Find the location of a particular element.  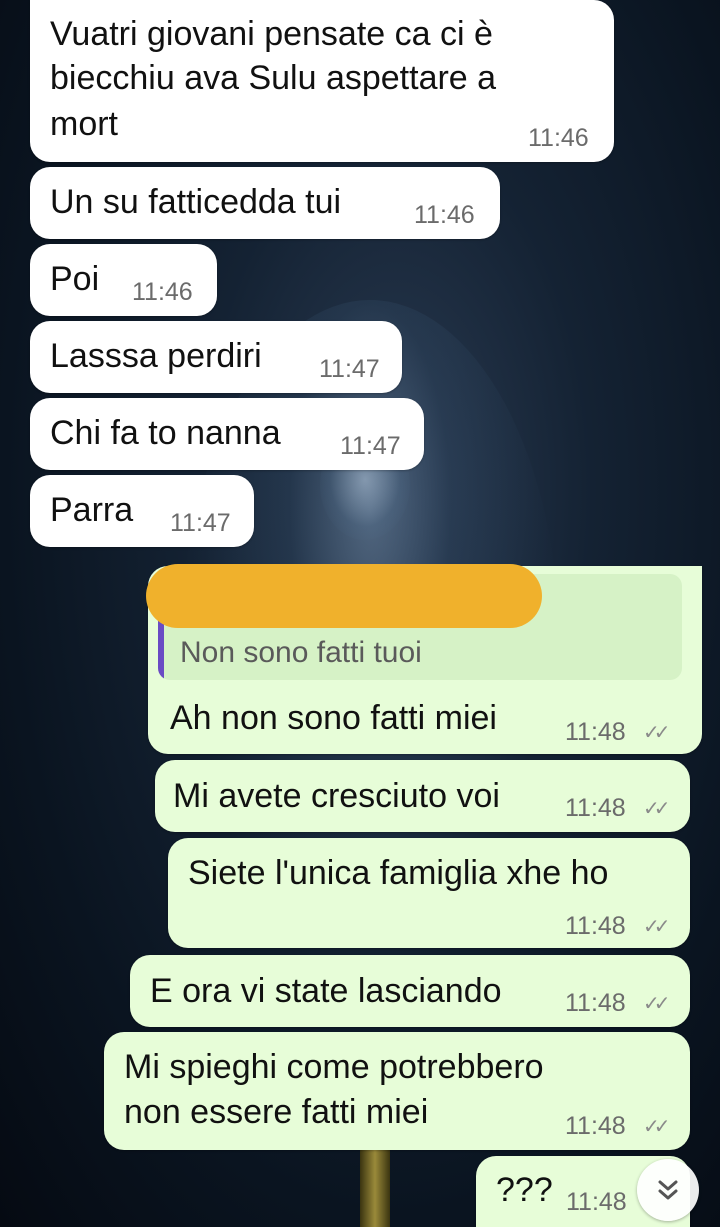

message-outgoing: Siete l'unica famiglia xhe ho 11:48 ✓✓ is located at coordinates (429, 893).